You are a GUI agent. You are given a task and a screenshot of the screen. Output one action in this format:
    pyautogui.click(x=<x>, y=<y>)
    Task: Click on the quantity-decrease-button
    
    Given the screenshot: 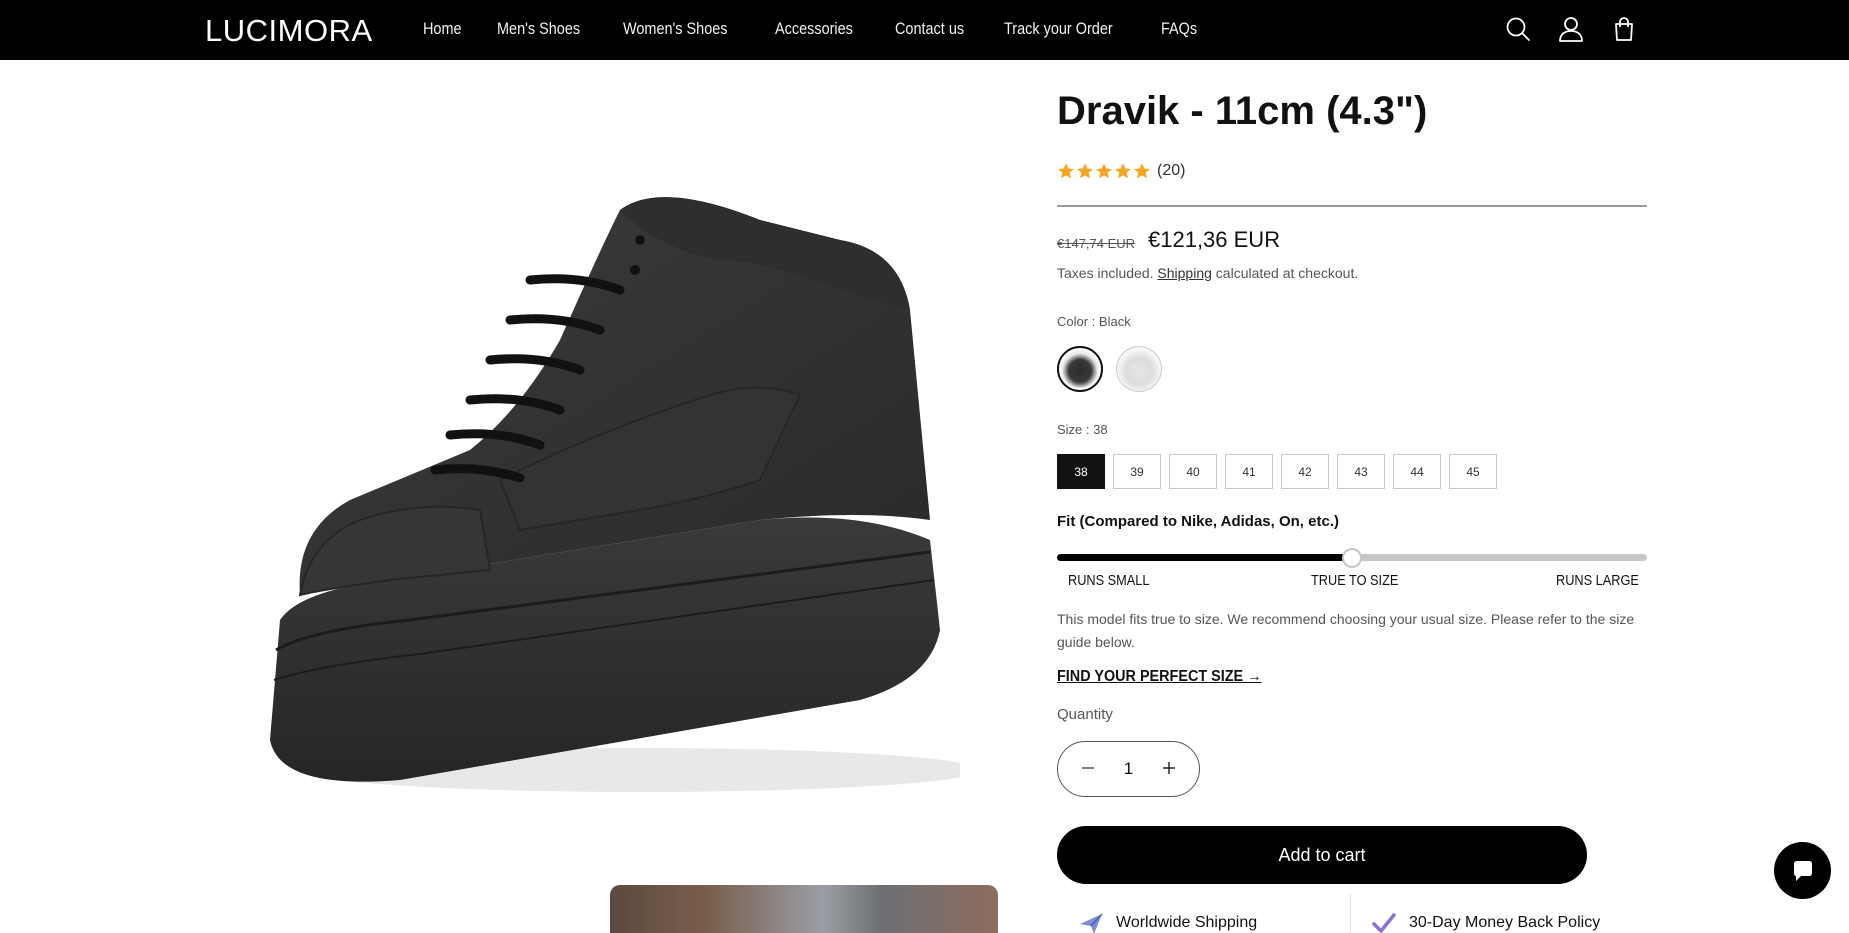 What is the action you would take?
    pyautogui.click(x=1088, y=769)
    